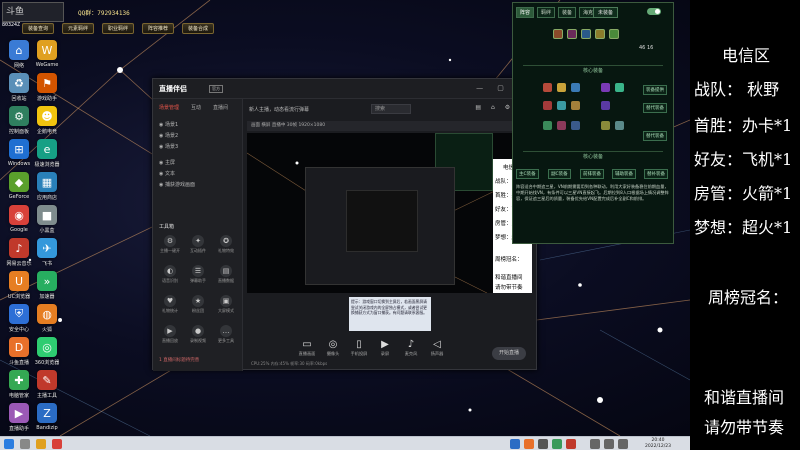  Describe the element at coordinates (437, 348) in the screenshot. I see `source-button: ◁ 扬声器` at that location.